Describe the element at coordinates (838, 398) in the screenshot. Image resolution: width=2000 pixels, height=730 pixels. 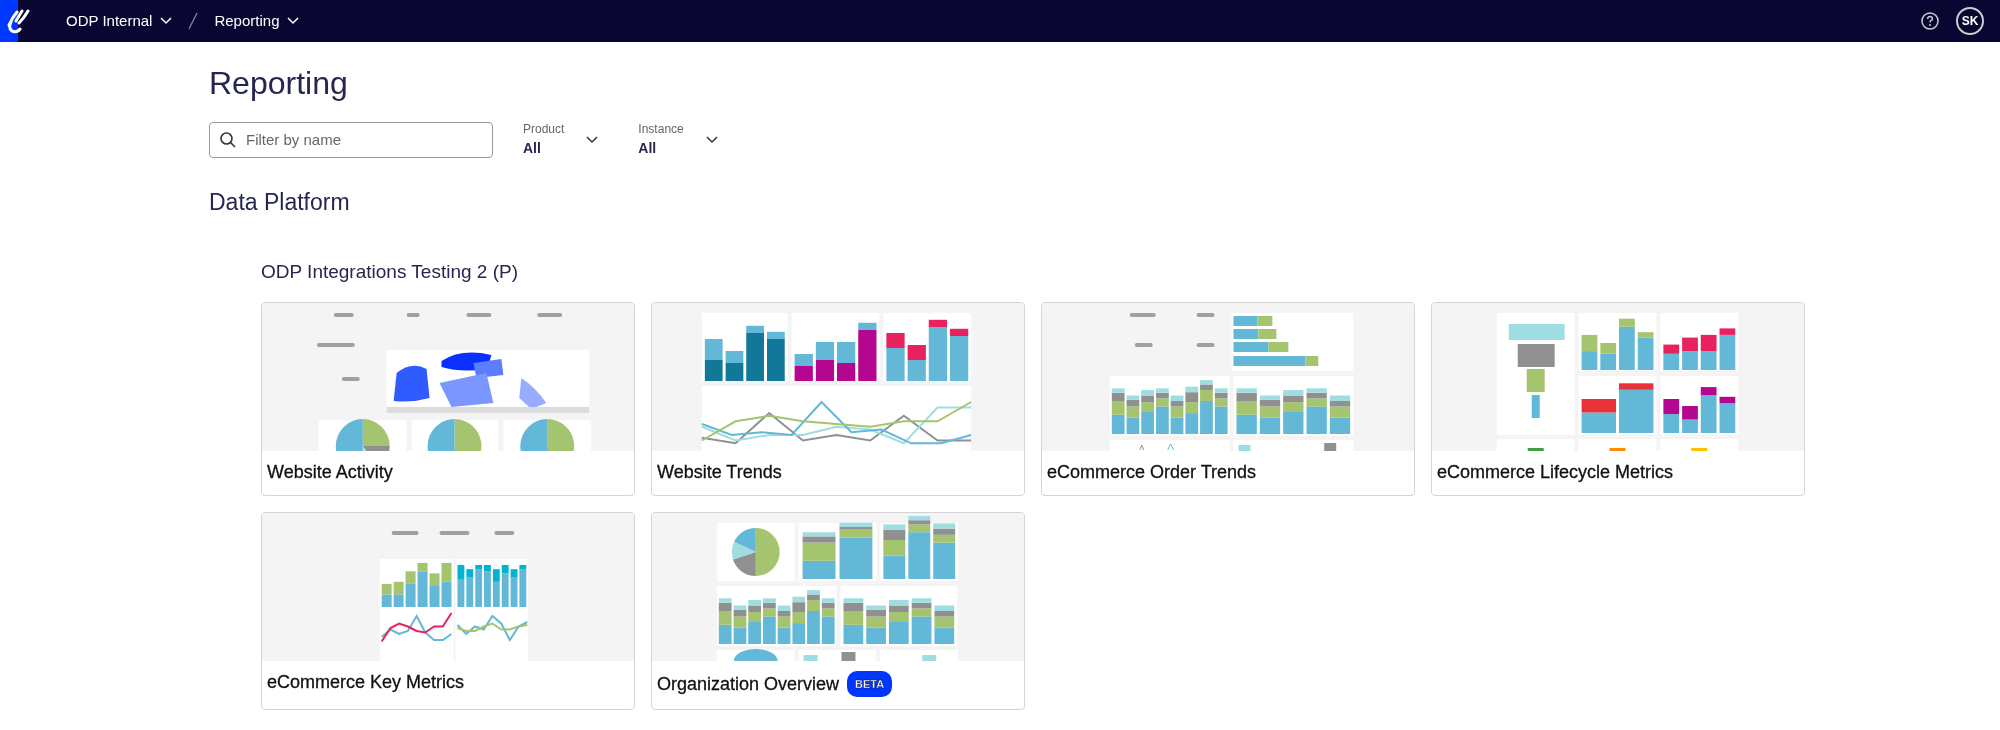
I see `report-card: Website Trends` at that location.